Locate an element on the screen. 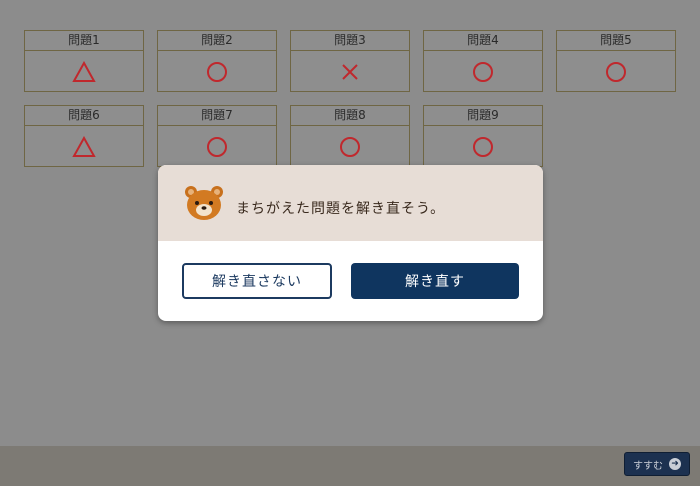 This screenshot has width=700, height=486. problem-label: 問題2 is located at coordinates (217, 41).